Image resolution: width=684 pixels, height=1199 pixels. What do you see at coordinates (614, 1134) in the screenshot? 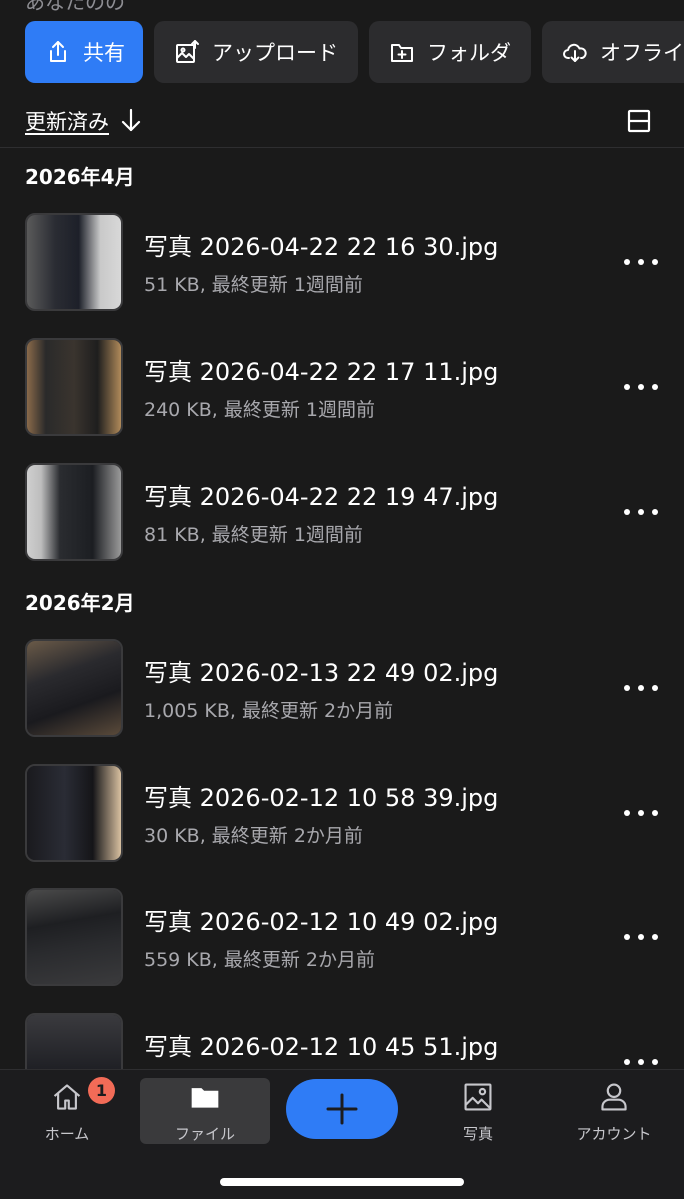
I see `tab-account-label: アカウント` at bounding box center [614, 1134].